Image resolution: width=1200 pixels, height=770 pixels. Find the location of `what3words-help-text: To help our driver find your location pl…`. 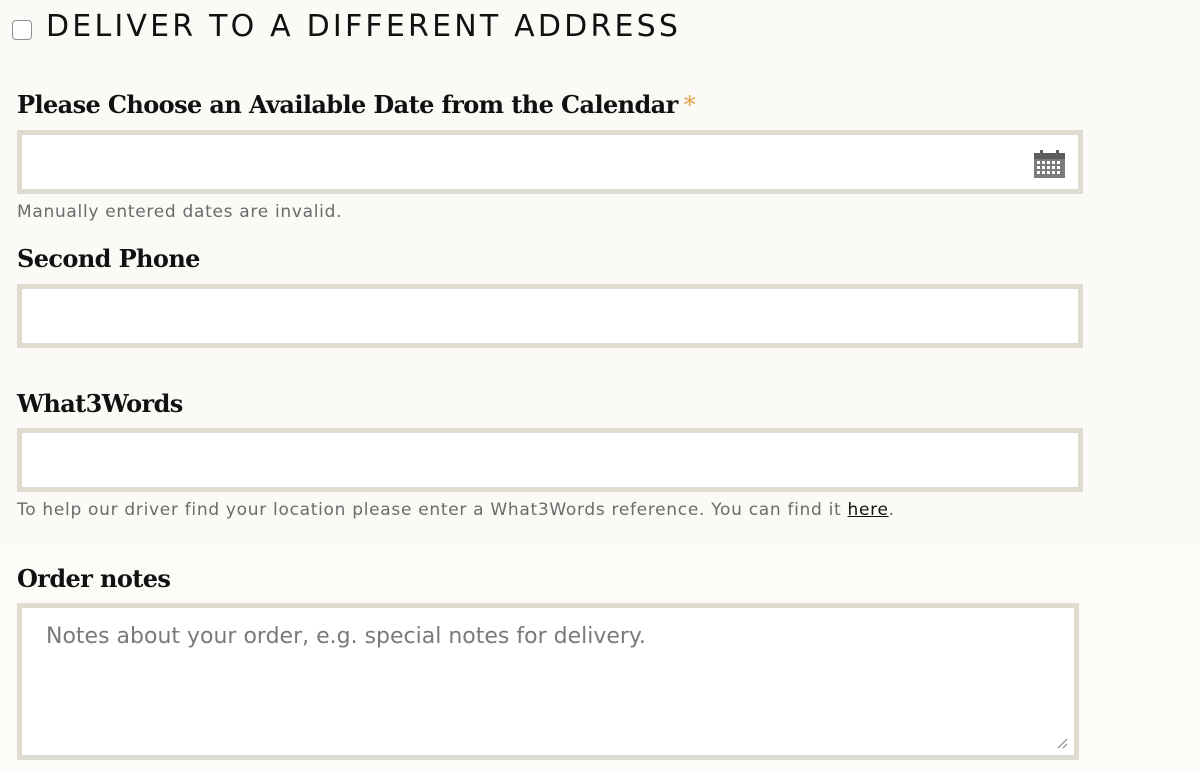

what3words-help-text: To help our driver find your location pl… is located at coordinates (432, 510).